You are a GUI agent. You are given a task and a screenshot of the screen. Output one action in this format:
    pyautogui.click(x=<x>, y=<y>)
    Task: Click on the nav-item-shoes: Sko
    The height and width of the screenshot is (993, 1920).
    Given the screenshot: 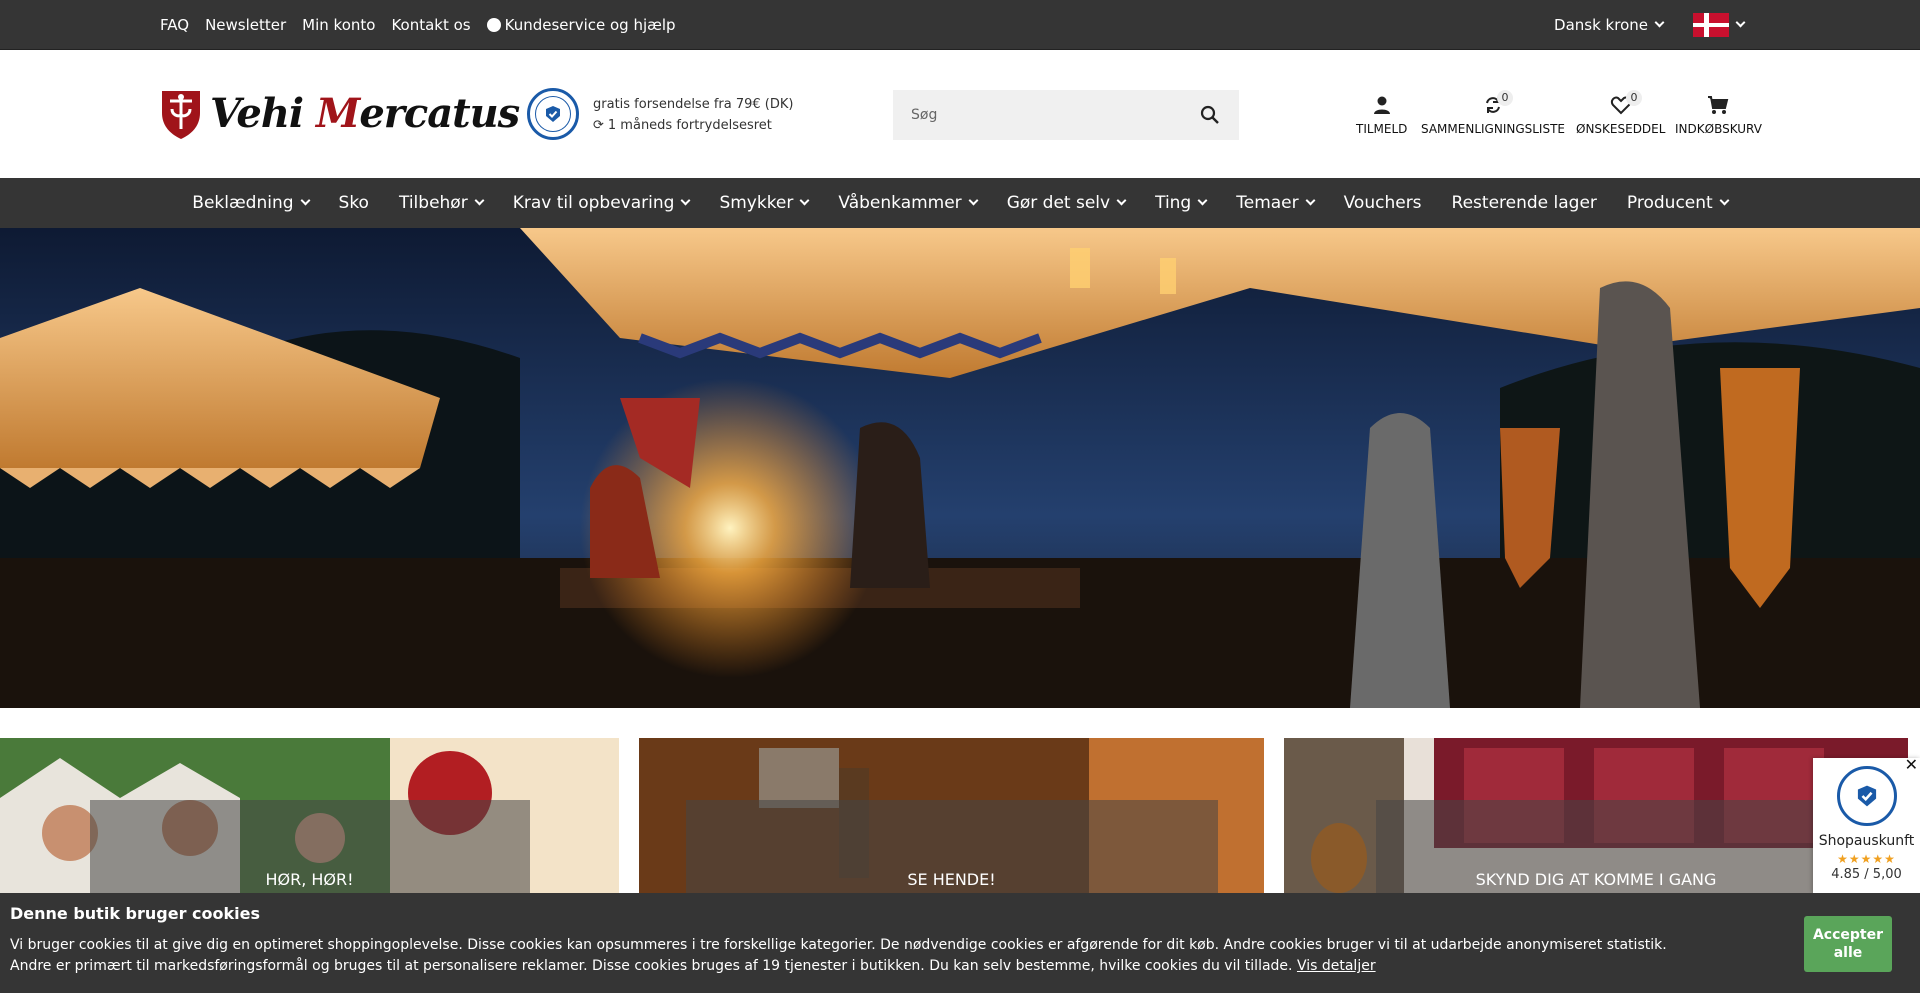 What is the action you would take?
    pyautogui.click(x=354, y=203)
    